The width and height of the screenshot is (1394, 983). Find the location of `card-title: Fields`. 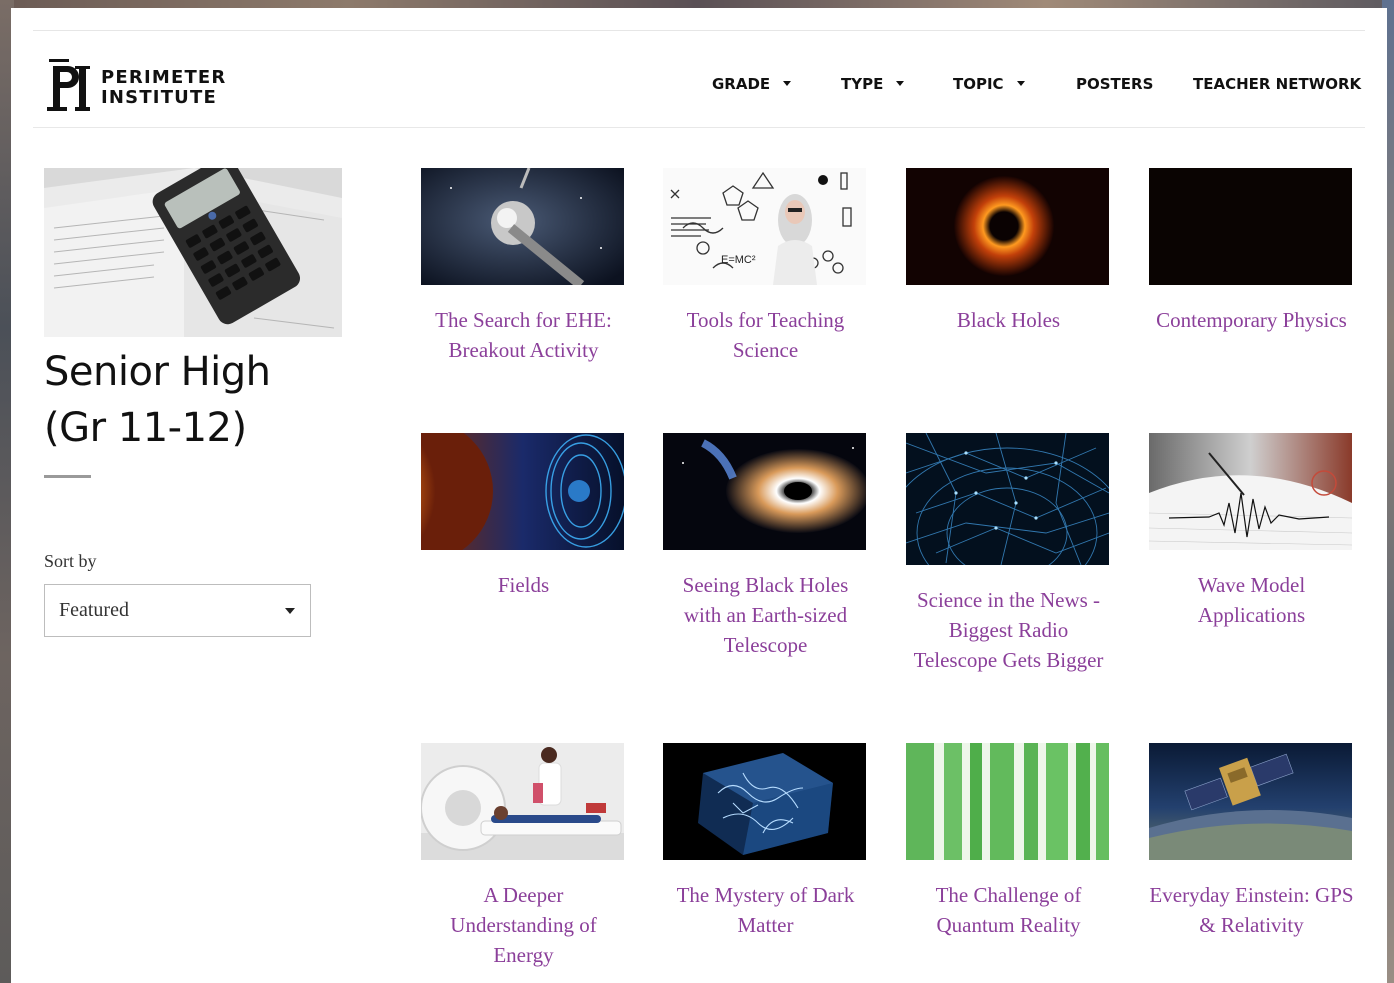

card-title: Fields is located at coordinates (523, 585).